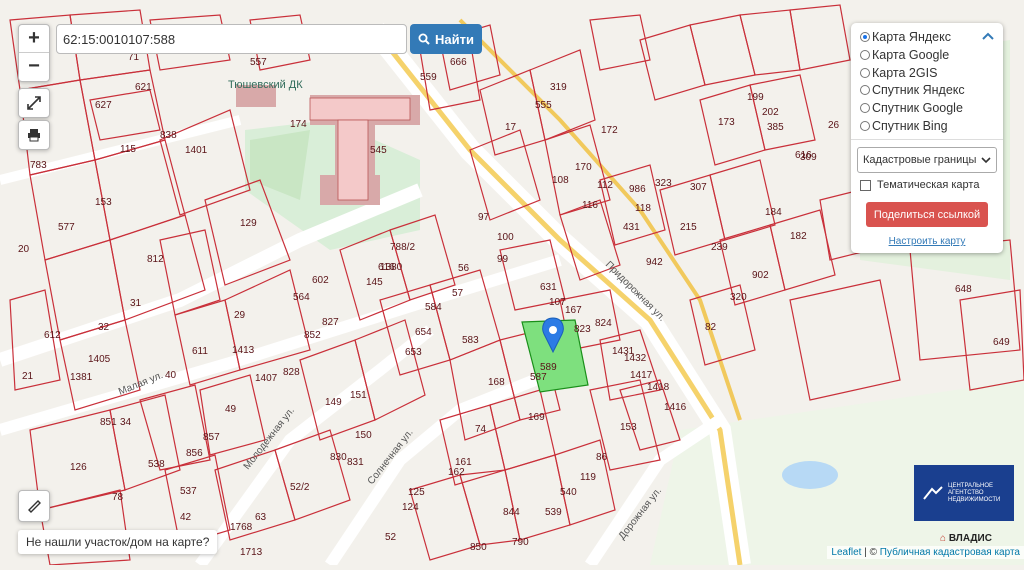 The height and width of the screenshot is (570, 1024). I want to click on parcel-number: 184, so click(773, 212).